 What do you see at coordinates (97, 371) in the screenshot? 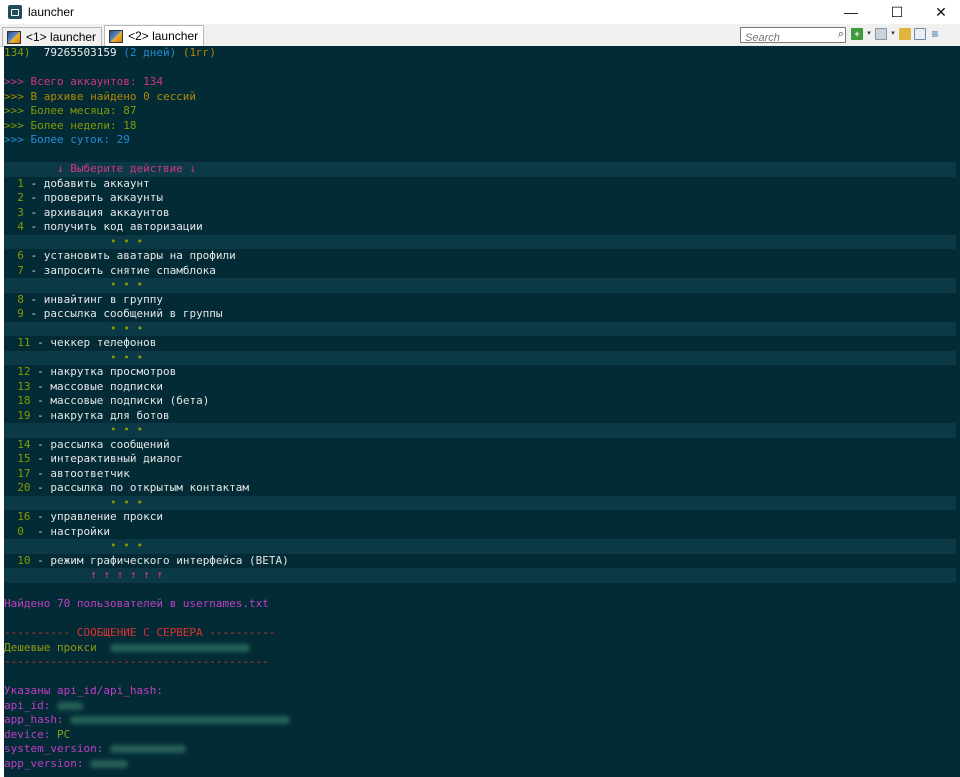
I see `menu-item: 12 - накрутка просмотров` at bounding box center [97, 371].